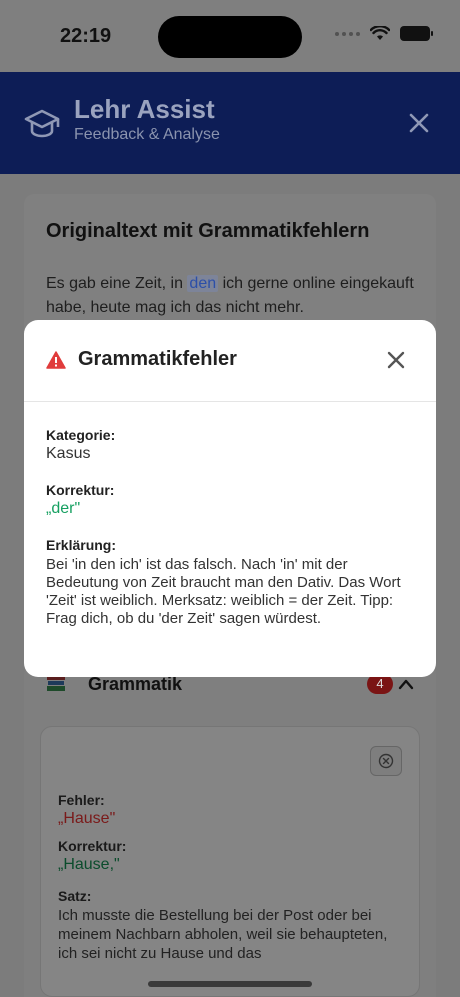  I want to click on grammar-count-badge: 4, so click(380, 684).